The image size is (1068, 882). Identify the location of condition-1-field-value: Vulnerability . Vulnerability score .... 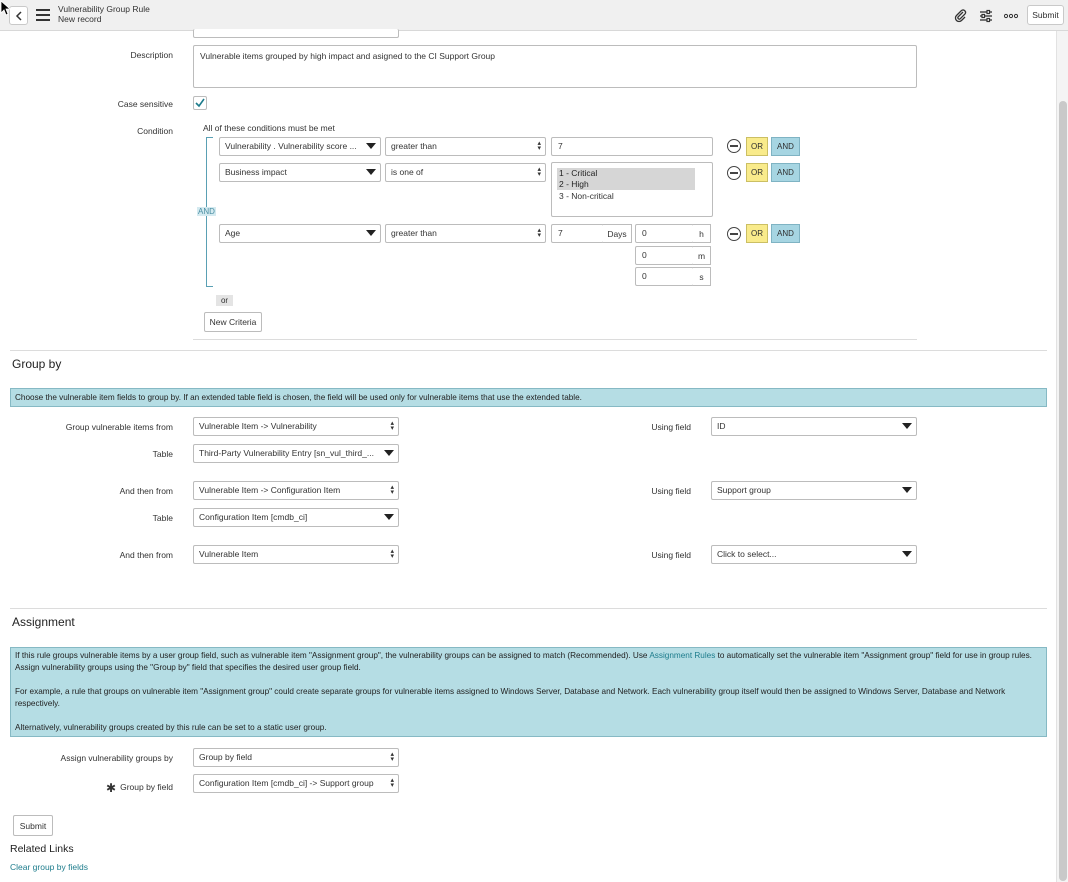
(291, 146).